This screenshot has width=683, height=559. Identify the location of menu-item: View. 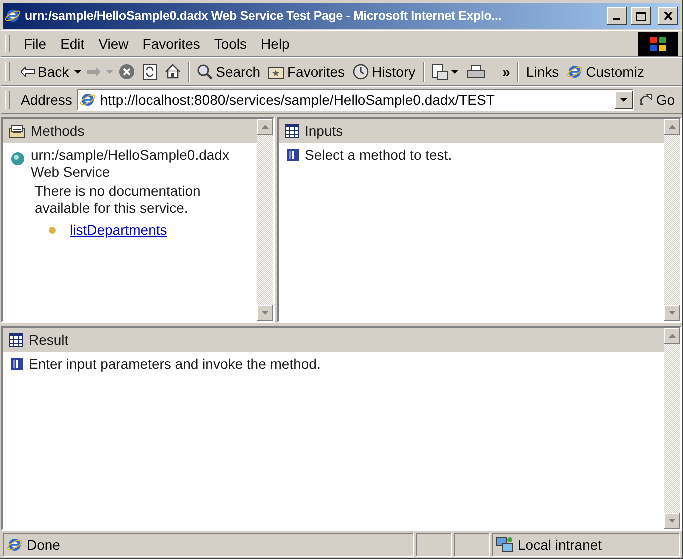
(113, 44).